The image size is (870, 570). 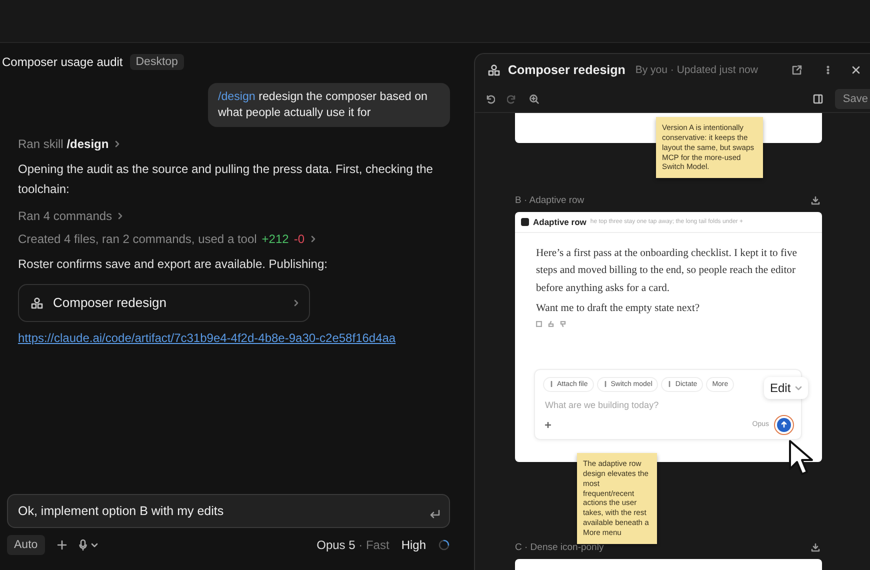 What do you see at coordinates (828, 70) in the screenshot?
I see `more-icon` at bounding box center [828, 70].